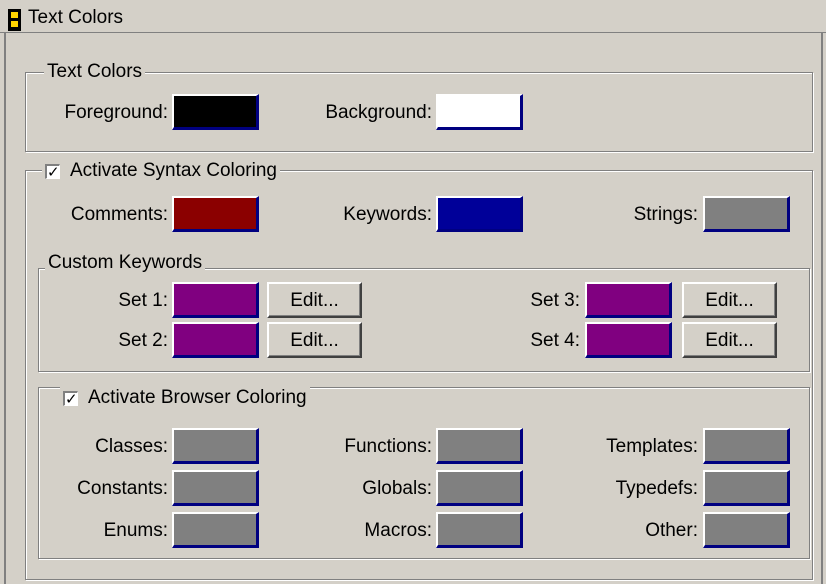 The height and width of the screenshot is (584, 826). I want to click on other-label: Other:, so click(671, 530).